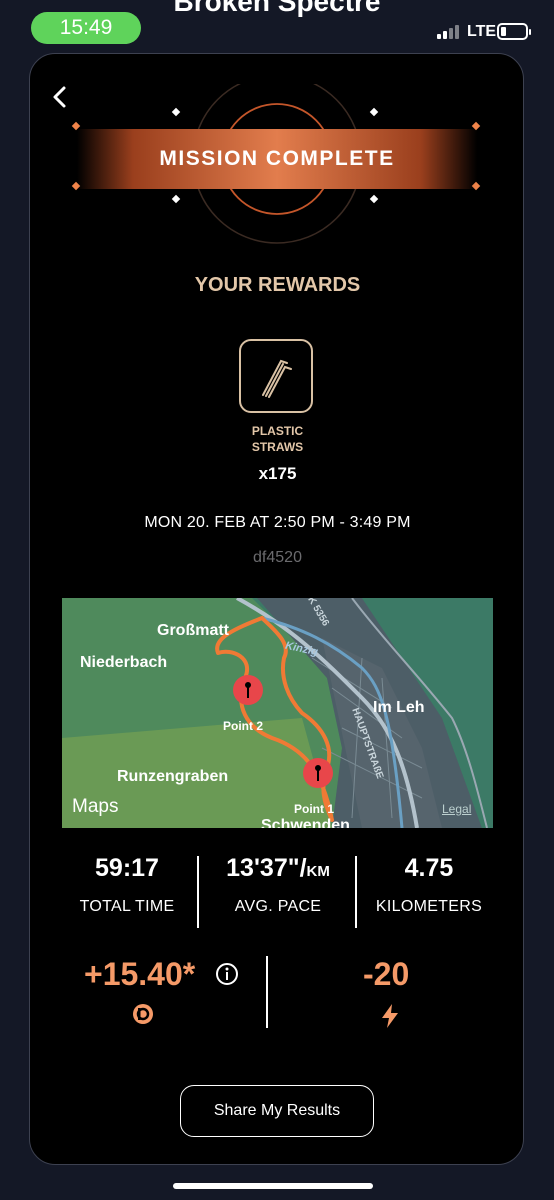 The height and width of the screenshot is (1200, 554). What do you see at coordinates (267, 992) in the screenshot?
I see `earnings-divider` at bounding box center [267, 992].